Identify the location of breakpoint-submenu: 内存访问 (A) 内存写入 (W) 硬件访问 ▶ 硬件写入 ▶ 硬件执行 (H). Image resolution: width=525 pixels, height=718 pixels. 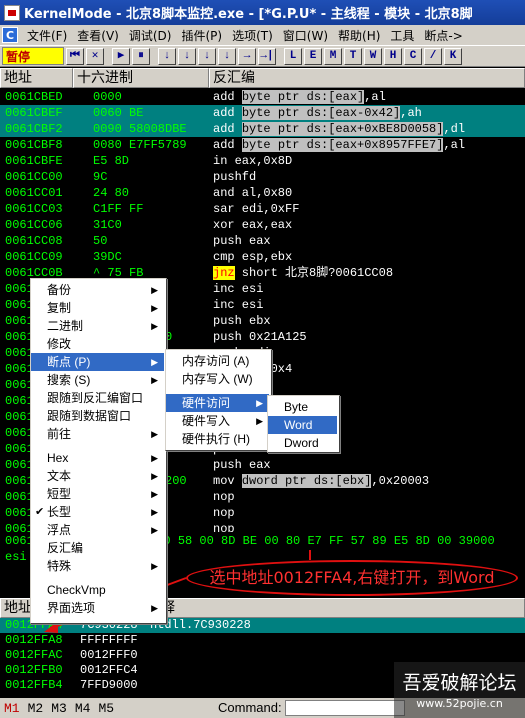
(218, 400).